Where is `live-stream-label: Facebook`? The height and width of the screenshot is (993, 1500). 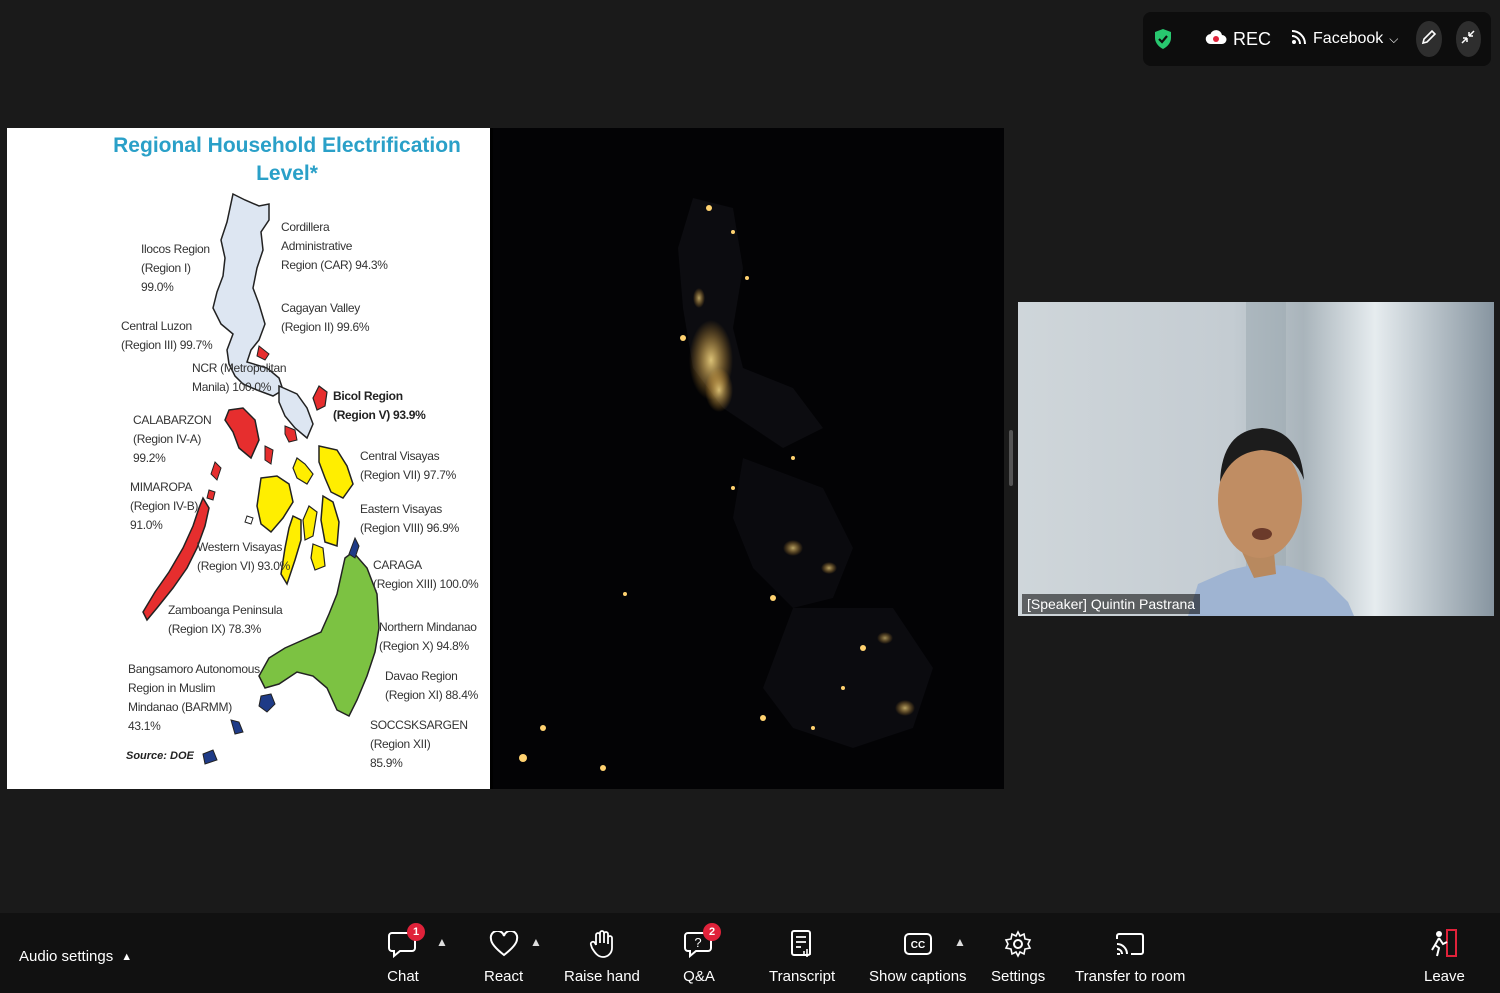
live-stream-label: Facebook is located at coordinates (1348, 38).